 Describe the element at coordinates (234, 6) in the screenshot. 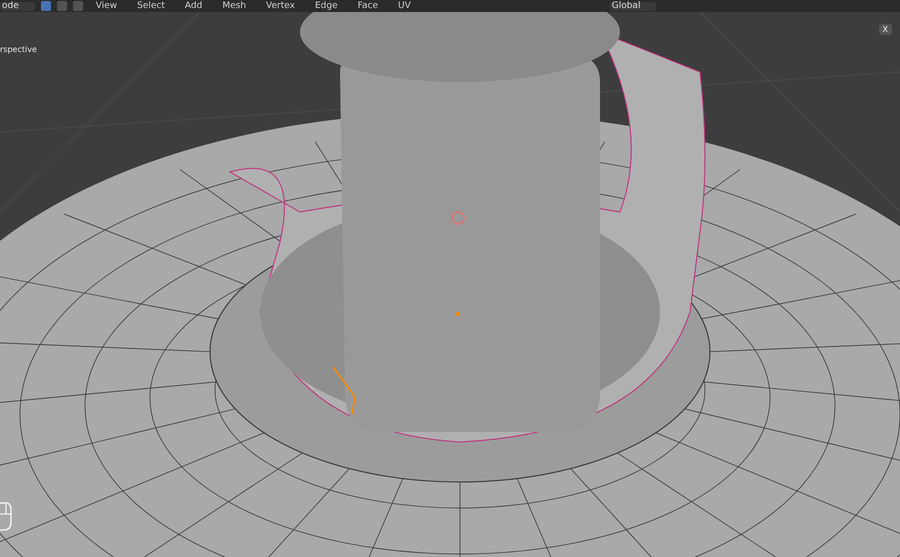

I see `menu-item: Mesh` at that location.